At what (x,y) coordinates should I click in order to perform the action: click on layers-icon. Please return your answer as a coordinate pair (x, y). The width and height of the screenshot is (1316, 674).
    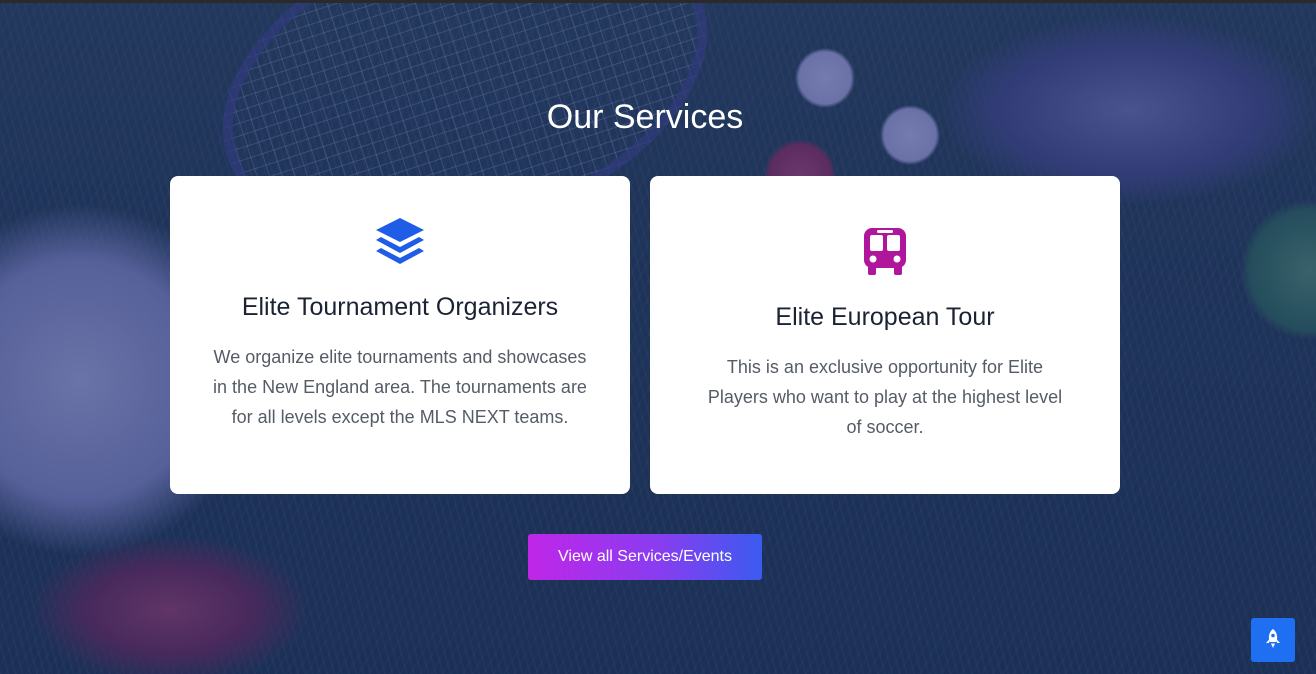
    Looking at the image, I should click on (400, 241).